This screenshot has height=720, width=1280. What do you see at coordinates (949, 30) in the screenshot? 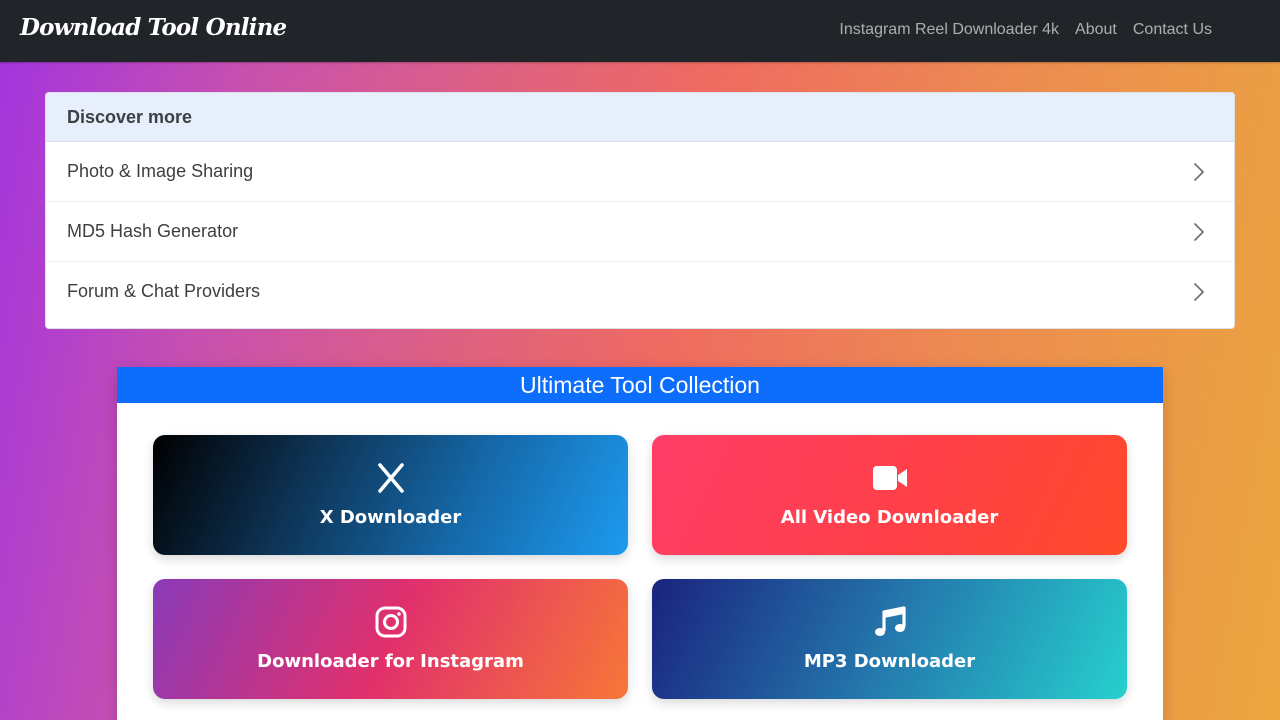
I see `nav-link-instagram-reel-downloader: Instagram Reel Downloader 4k` at bounding box center [949, 30].